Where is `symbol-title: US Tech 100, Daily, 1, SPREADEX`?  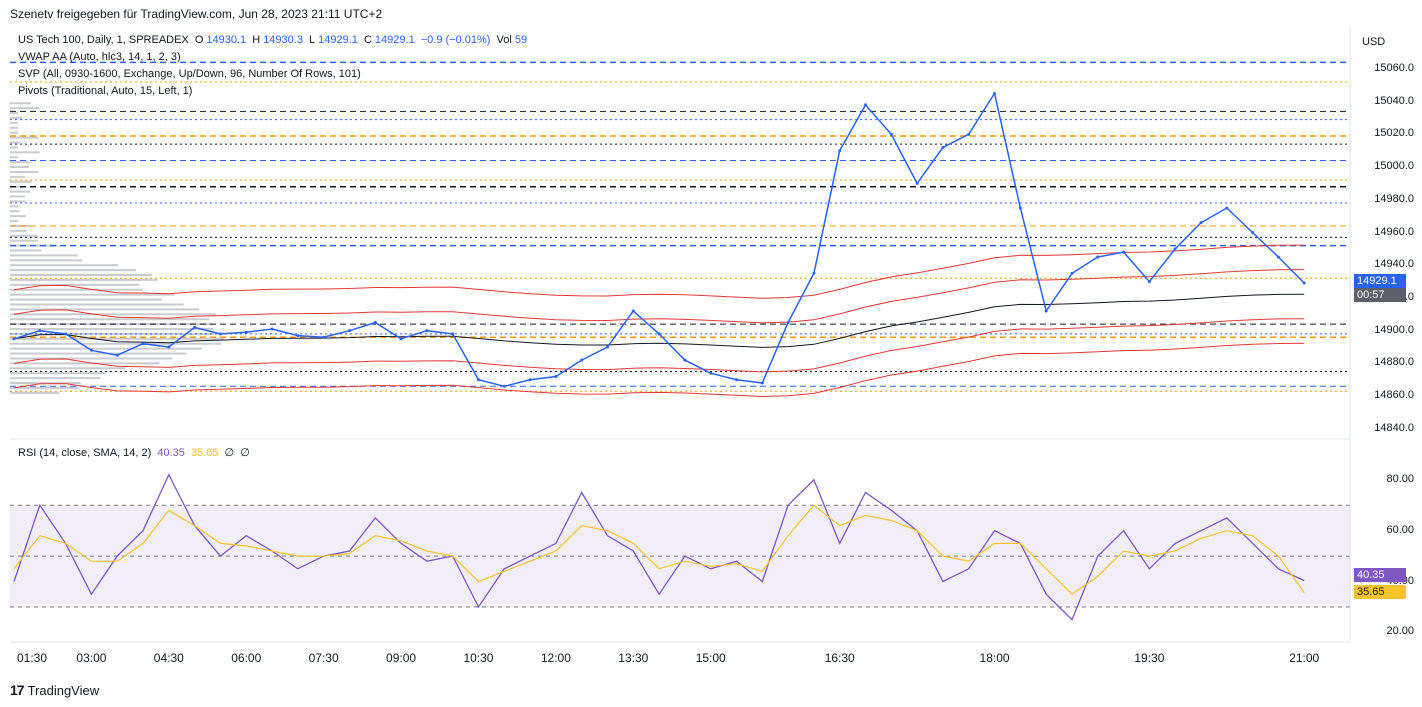
symbol-title: US Tech 100, Daily, 1, SPREADEX is located at coordinates (103, 40).